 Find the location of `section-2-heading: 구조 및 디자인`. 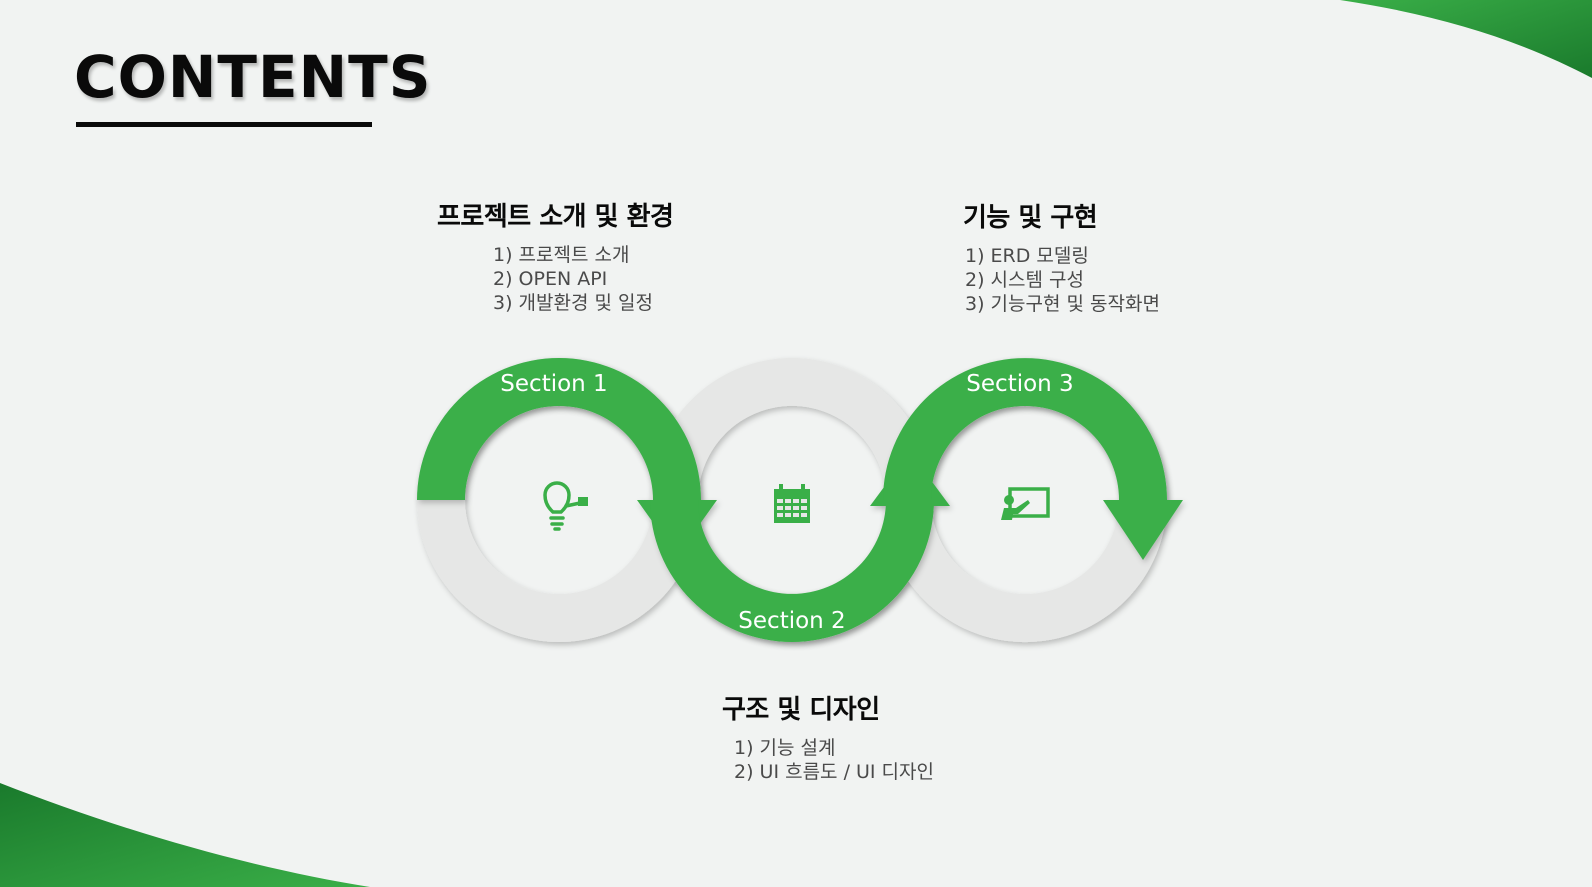

section-2-heading: 구조 및 디자인 is located at coordinates (801, 710).